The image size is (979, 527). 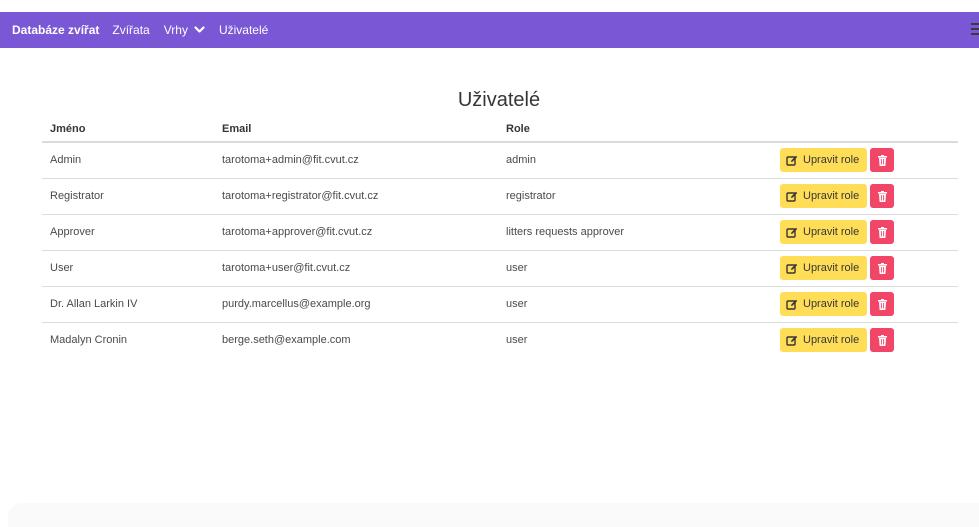 I want to click on user-name-cell: Registrator, so click(x=128, y=196).